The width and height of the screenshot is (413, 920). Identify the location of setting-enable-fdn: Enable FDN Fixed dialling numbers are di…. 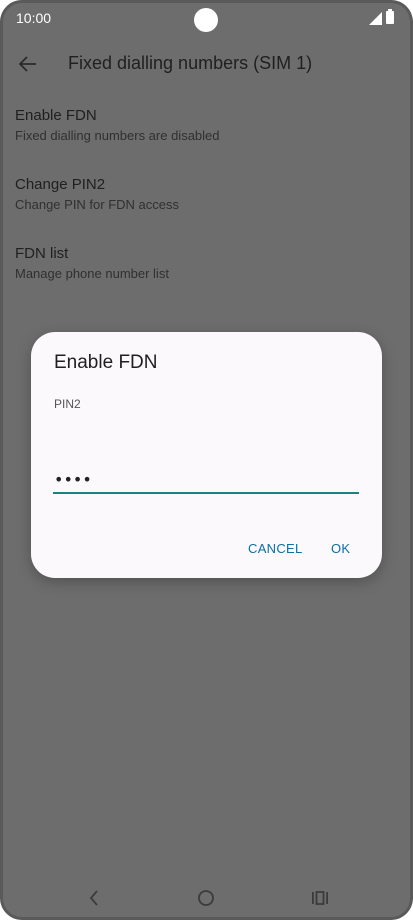
(205, 125).